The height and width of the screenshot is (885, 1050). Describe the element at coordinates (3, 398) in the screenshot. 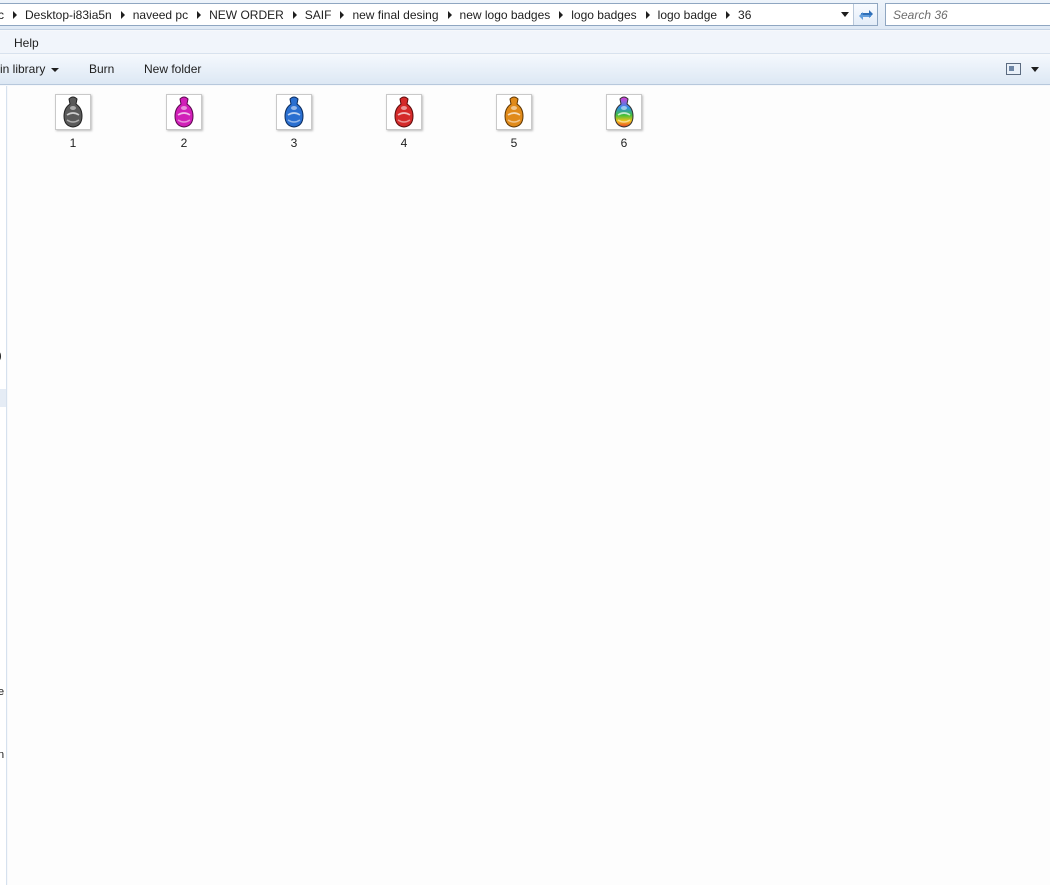

I see `nav-selected-item` at that location.